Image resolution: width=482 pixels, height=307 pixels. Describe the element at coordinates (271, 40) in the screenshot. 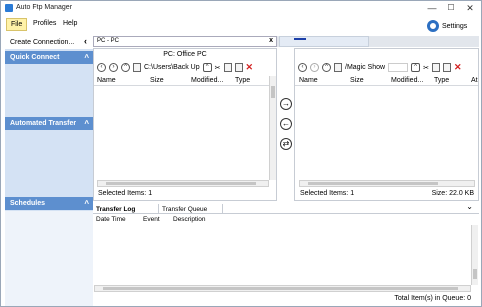

I see `close-tab-icon: x` at that location.